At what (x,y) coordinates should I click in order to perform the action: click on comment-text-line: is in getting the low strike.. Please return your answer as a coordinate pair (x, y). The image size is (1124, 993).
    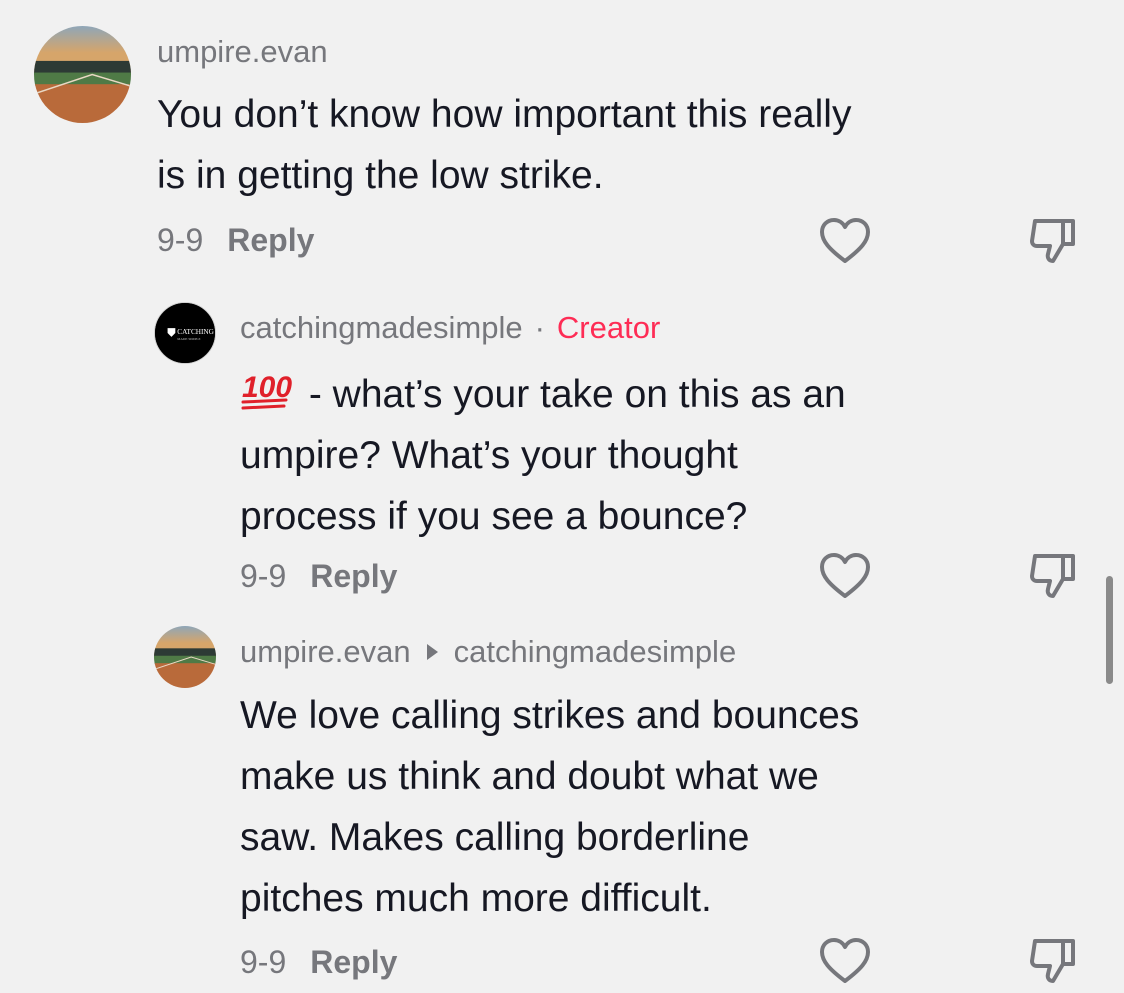
    Looking at the image, I should click on (380, 175).